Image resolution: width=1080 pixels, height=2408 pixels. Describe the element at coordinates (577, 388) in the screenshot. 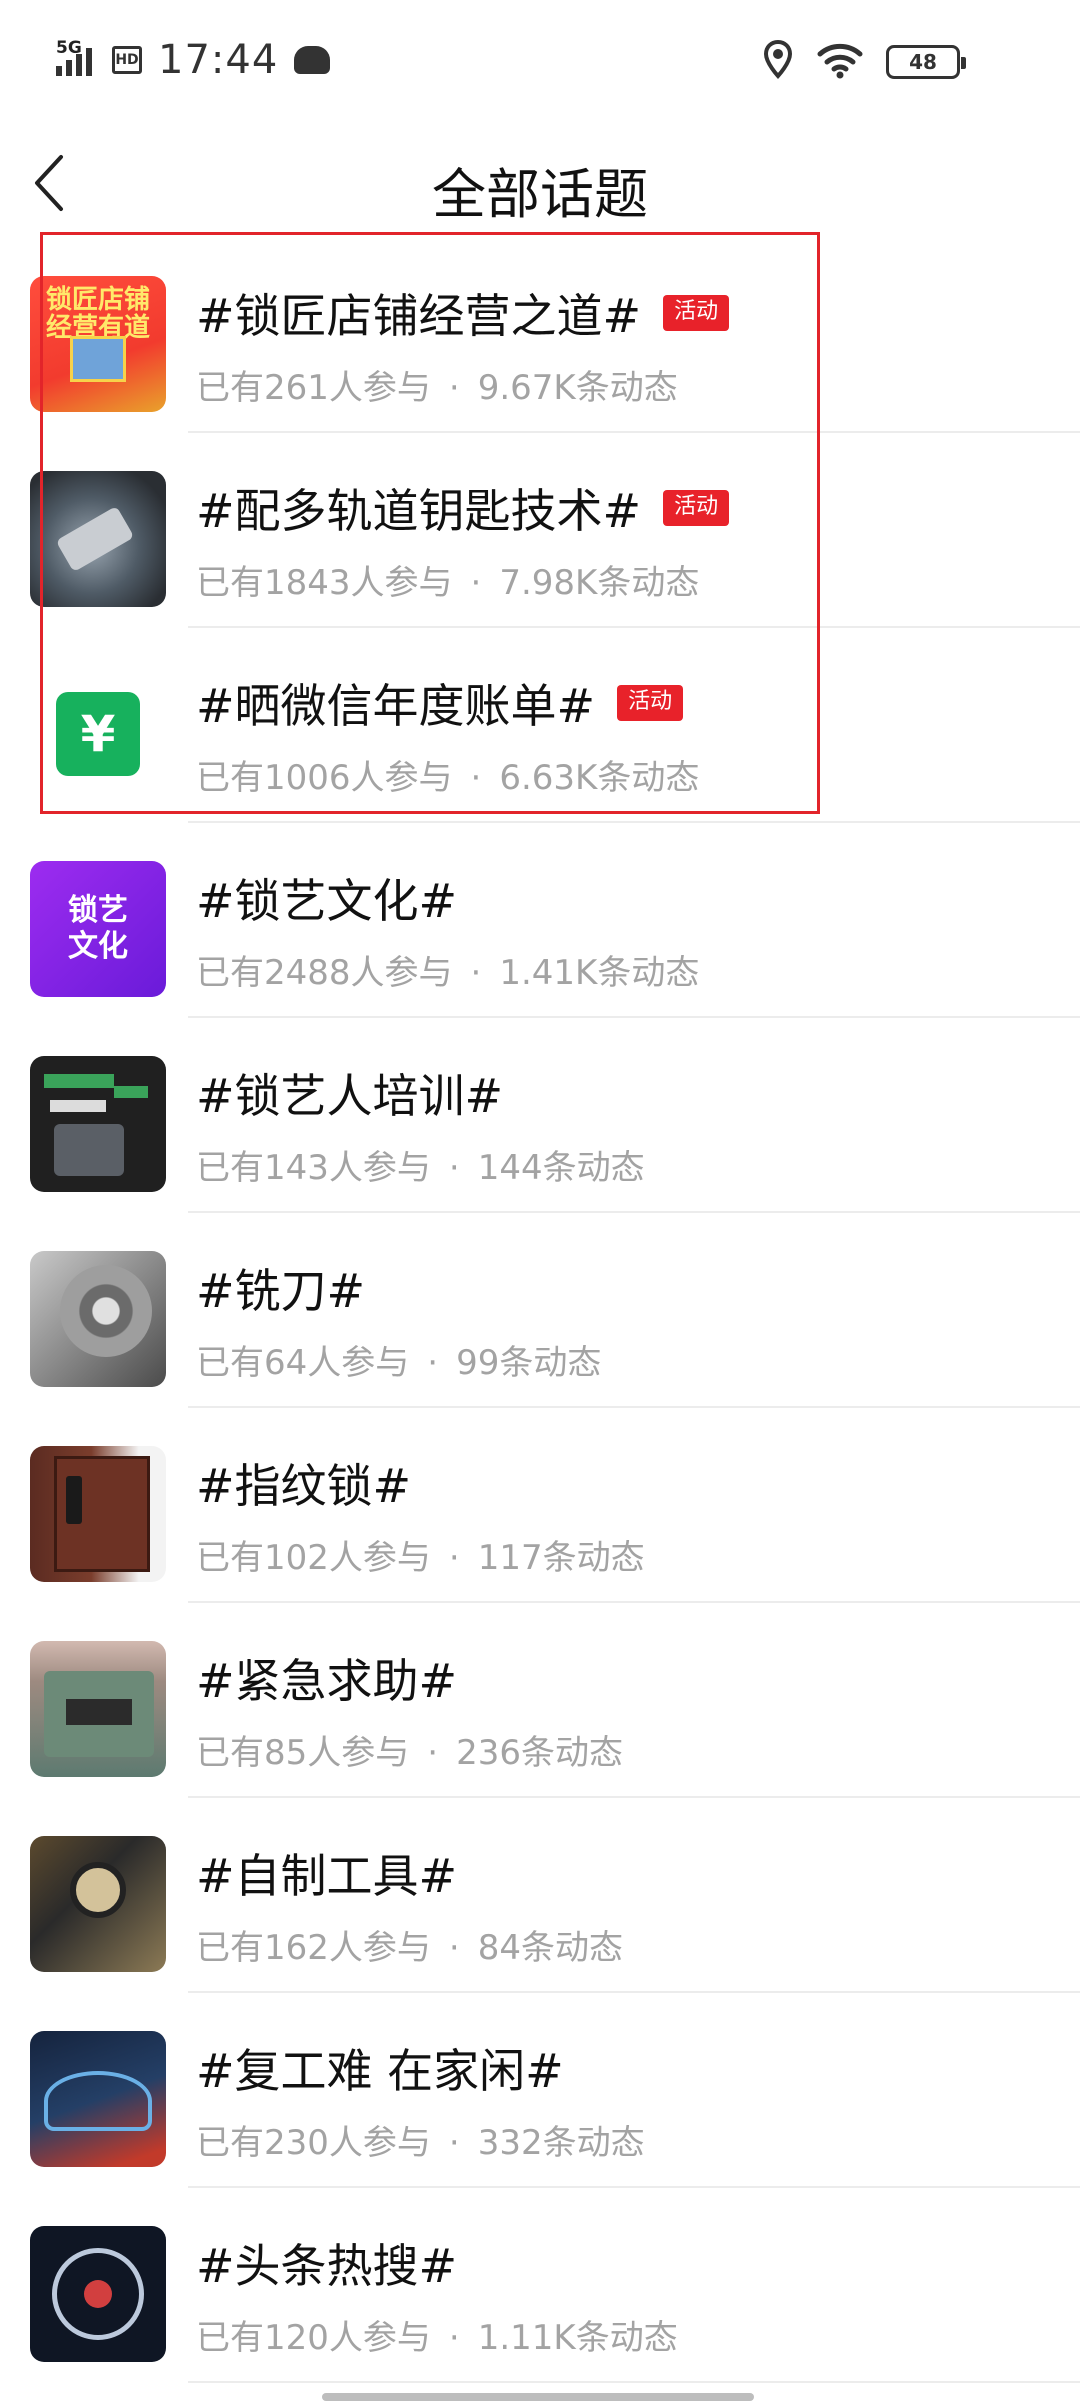

I see `post-count: 9.67K条动态` at that location.